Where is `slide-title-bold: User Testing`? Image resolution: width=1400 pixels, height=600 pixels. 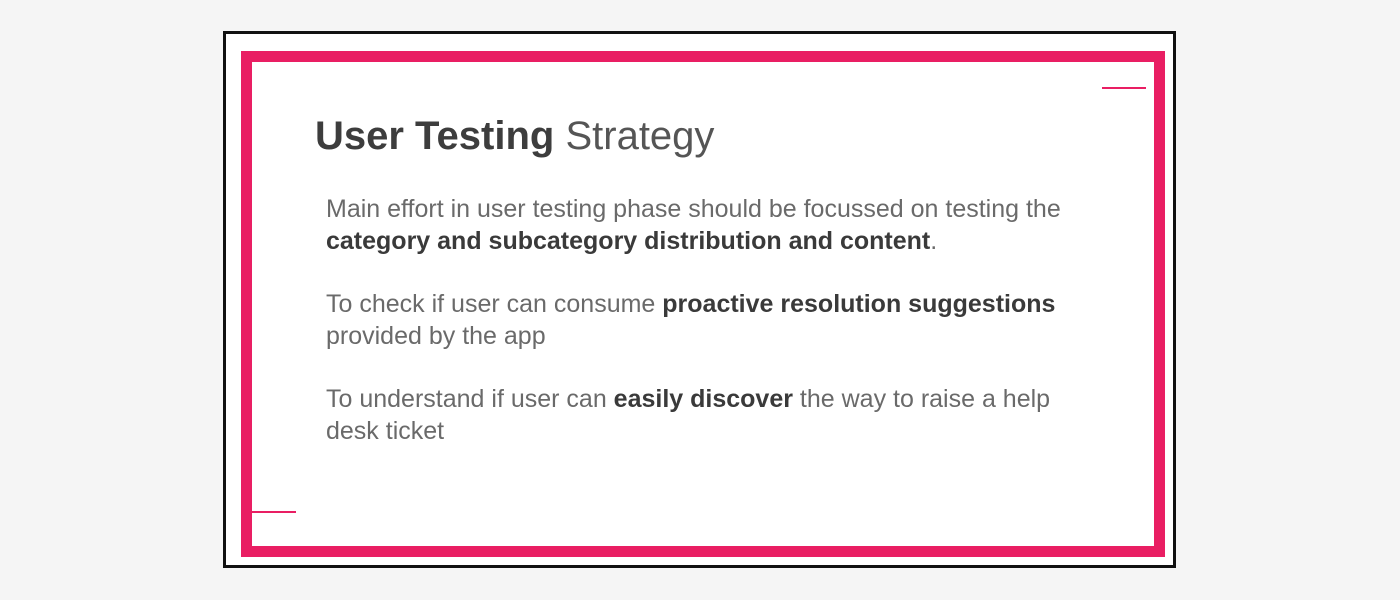
slide-title-bold: User Testing is located at coordinates (435, 136).